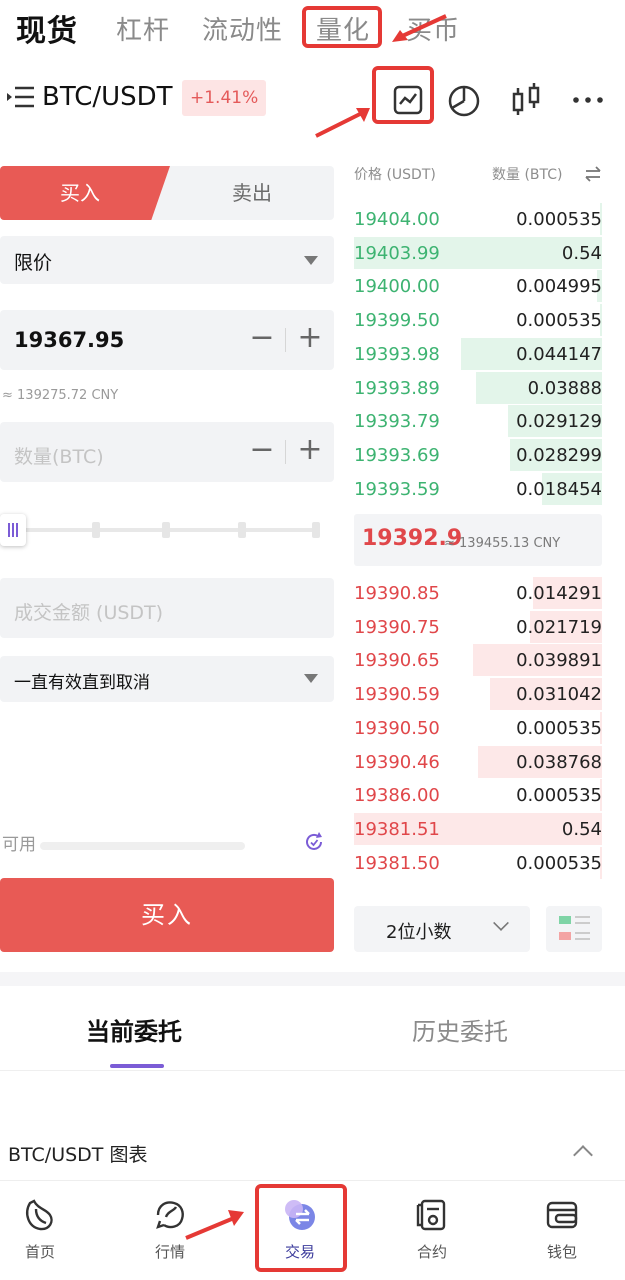 This screenshot has height=1280, width=625. I want to click on amount-placeholder: 数量(BTC), so click(59, 457).